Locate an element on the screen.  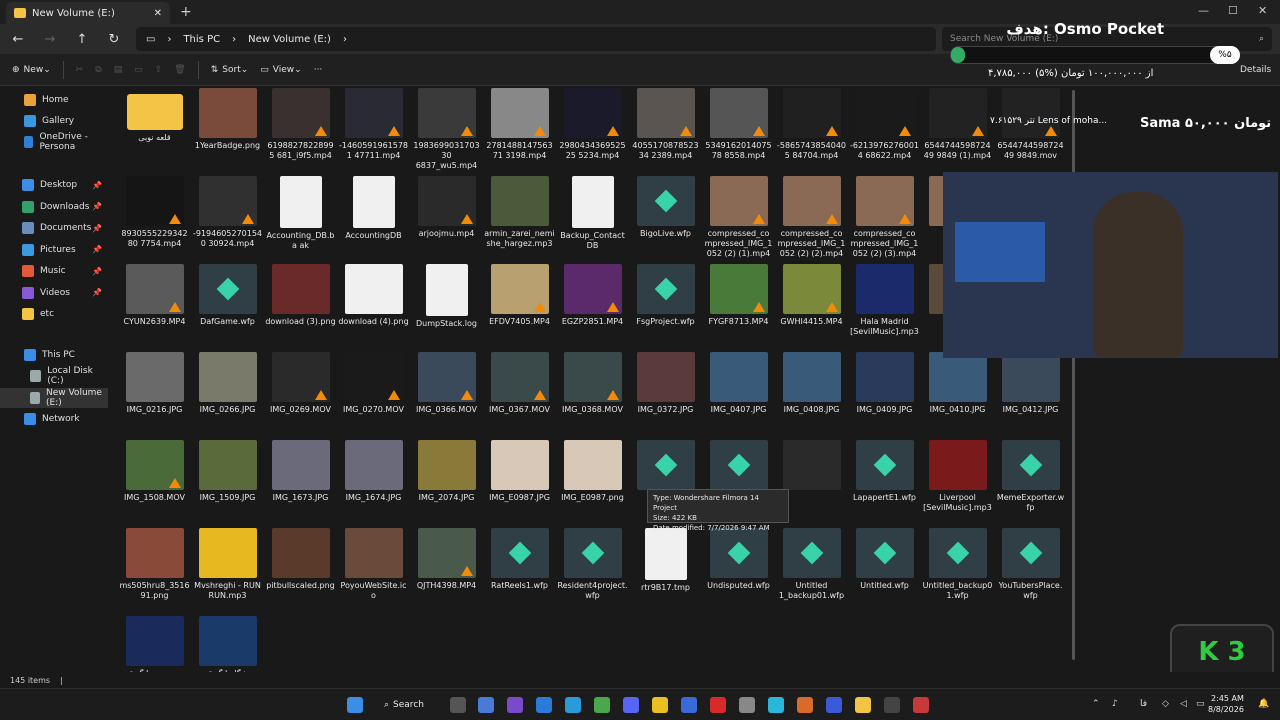
file-item: Accounting_DB.ba ak is located at coordinates (300, 218).